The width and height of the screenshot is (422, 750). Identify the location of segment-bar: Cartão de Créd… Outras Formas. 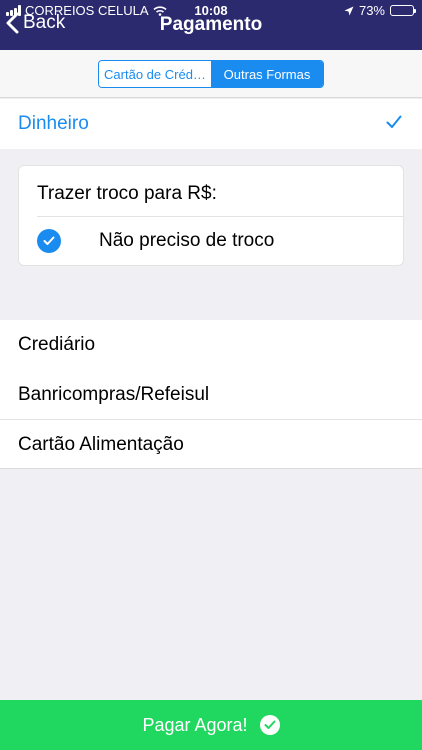
(211, 74).